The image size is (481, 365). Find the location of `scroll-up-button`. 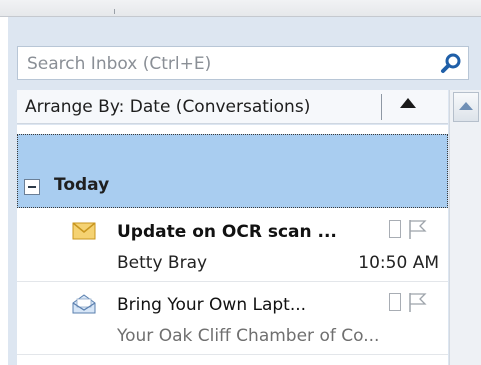

scroll-up-button is located at coordinates (466, 107).